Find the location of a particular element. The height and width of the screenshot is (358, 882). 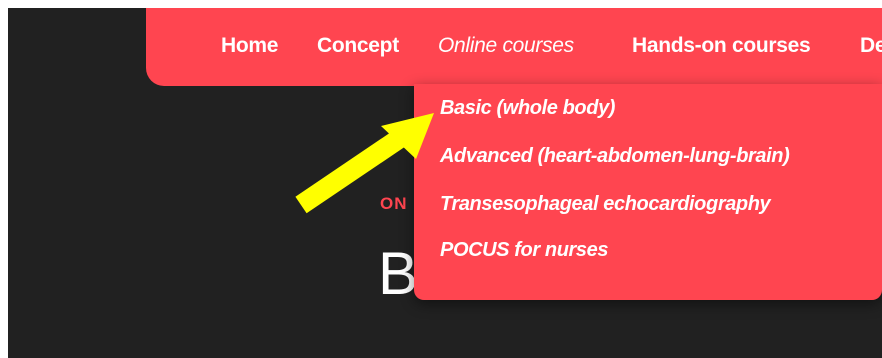

annotation-arrow-icon is located at coordinates (364, 163).